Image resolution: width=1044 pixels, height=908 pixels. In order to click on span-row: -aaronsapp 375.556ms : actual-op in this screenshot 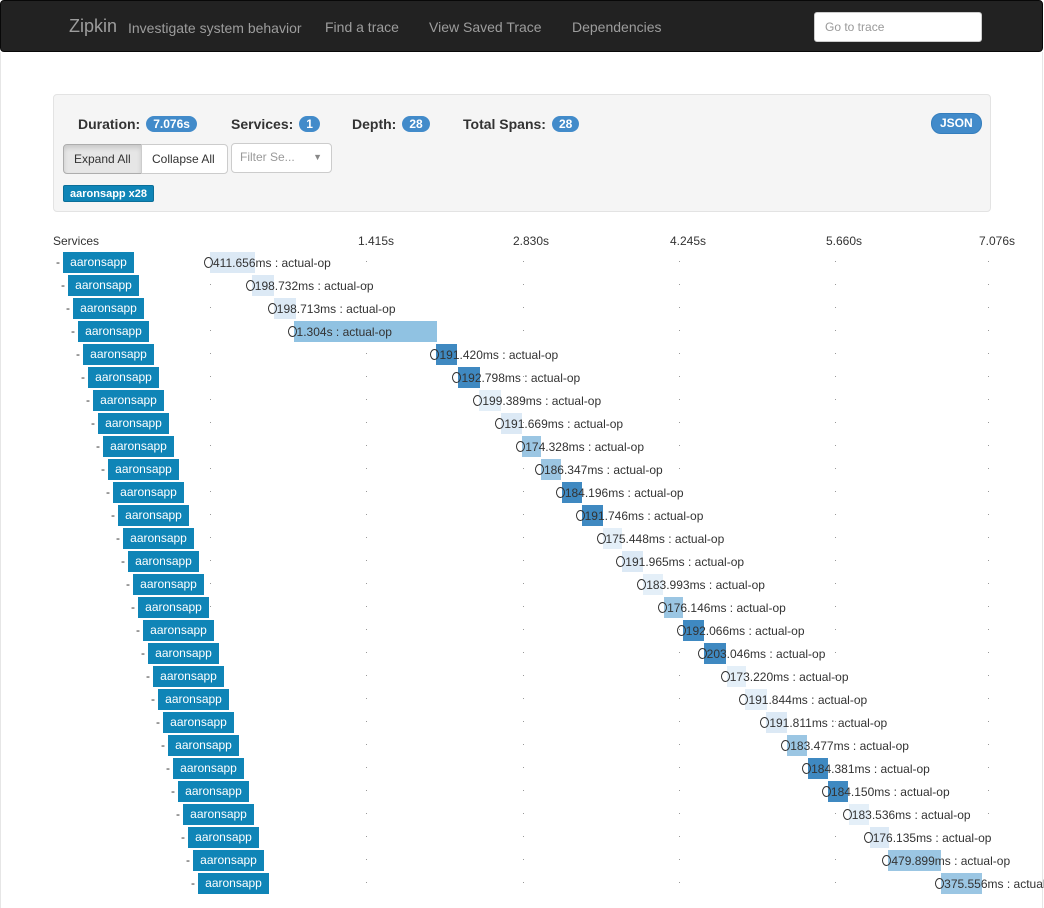, I will do `click(522, 884)`.